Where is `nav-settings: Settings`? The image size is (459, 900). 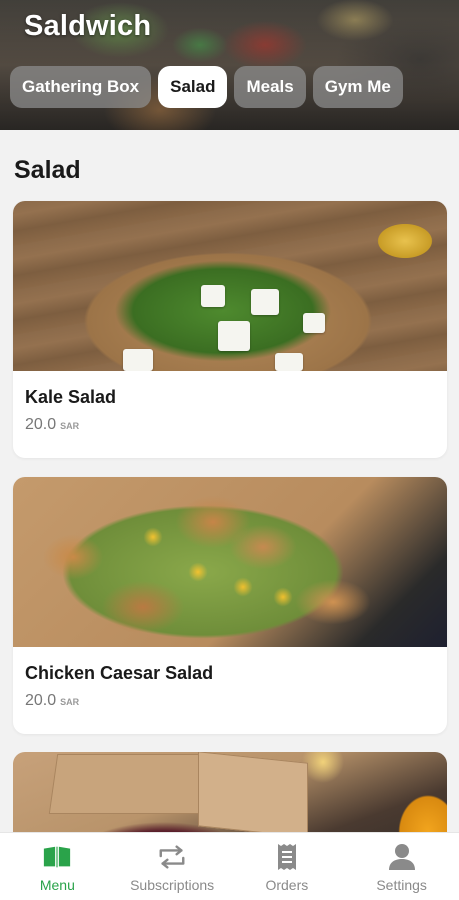
nav-settings: Settings is located at coordinates (401, 866).